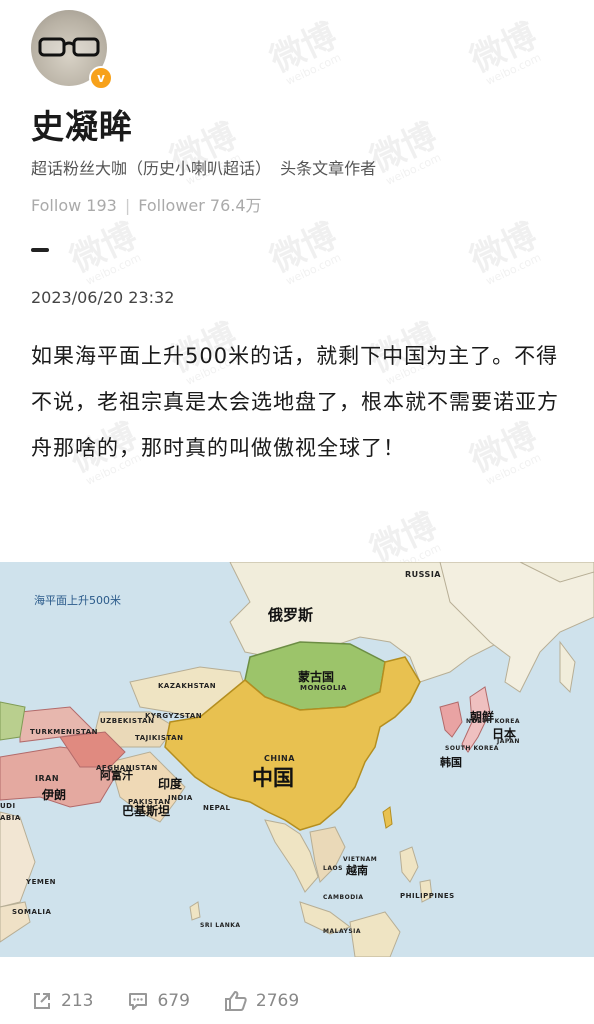 This screenshot has width=594, height=1024. I want to click on label-afghanistan-cn: 阿富汗, so click(116, 775).